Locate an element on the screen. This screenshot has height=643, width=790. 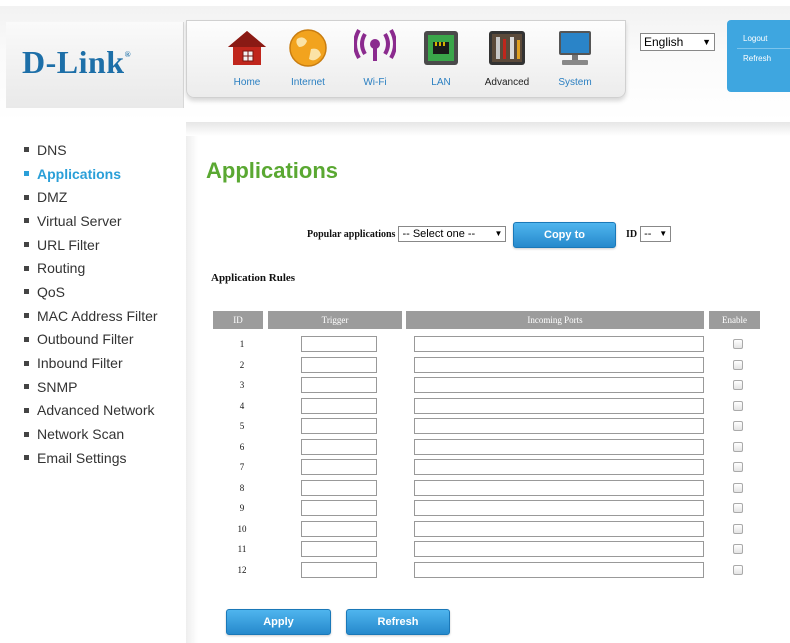
header-refresh-link: Refresh is located at coordinates (758, 58).